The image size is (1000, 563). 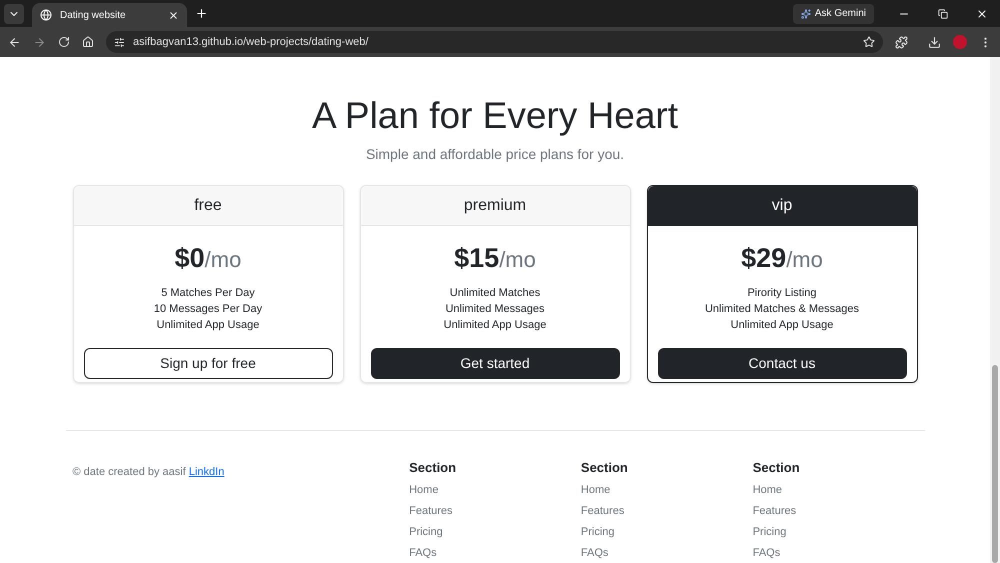 I want to click on scrollbar-thumb, so click(x=995, y=464).